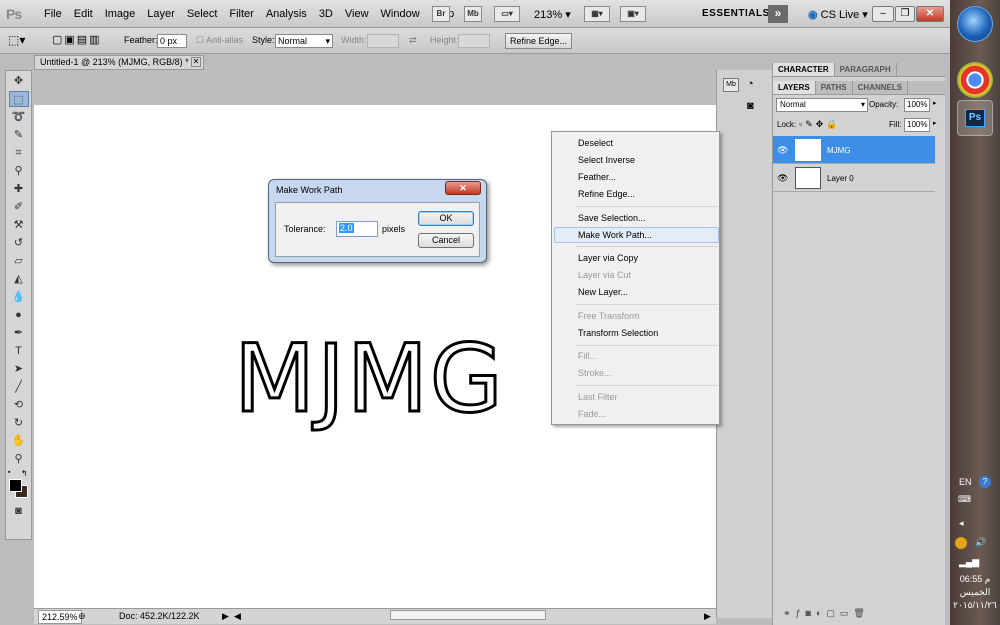 The height and width of the screenshot is (625, 1000). Describe the element at coordinates (969, 562) in the screenshot. I see `network-icon: ▂▄▆` at that location.